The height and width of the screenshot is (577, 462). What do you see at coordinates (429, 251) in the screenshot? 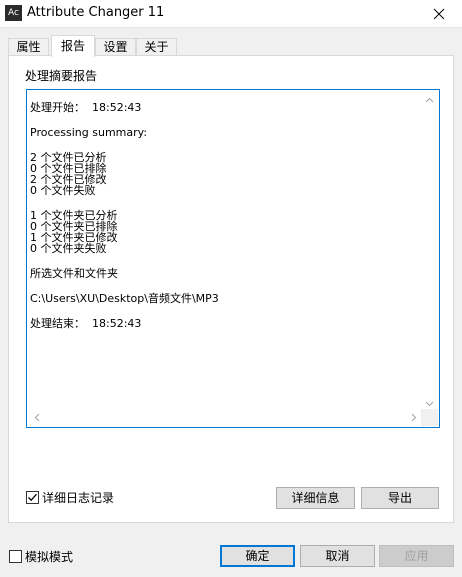
I see `vertical-scrollbar` at bounding box center [429, 251].